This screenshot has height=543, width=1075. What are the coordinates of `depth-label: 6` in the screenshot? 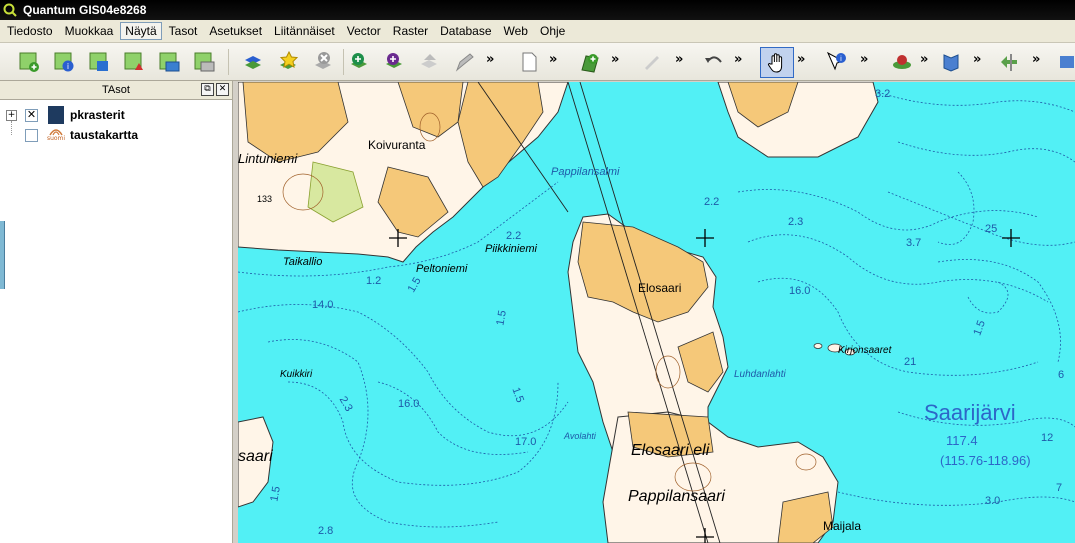 It's located at (1061, 375).